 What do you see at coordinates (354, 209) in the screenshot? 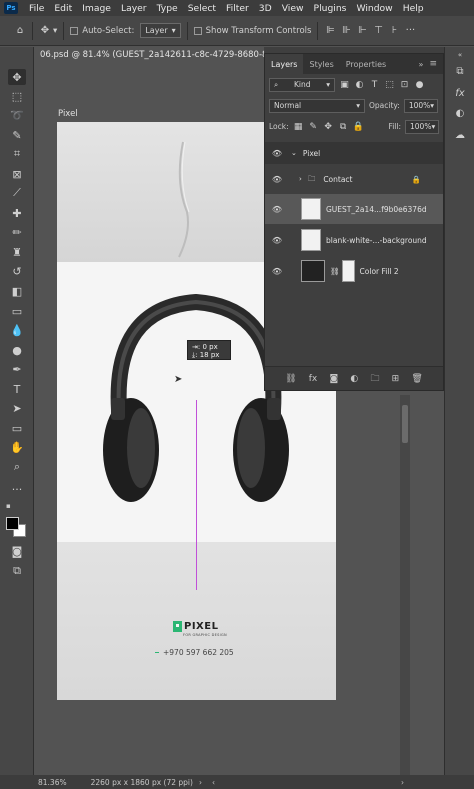
I see `layer-row-guest: 👁 GUEST_2a14...f9b0e6376d` at bounding box center [354, 209].